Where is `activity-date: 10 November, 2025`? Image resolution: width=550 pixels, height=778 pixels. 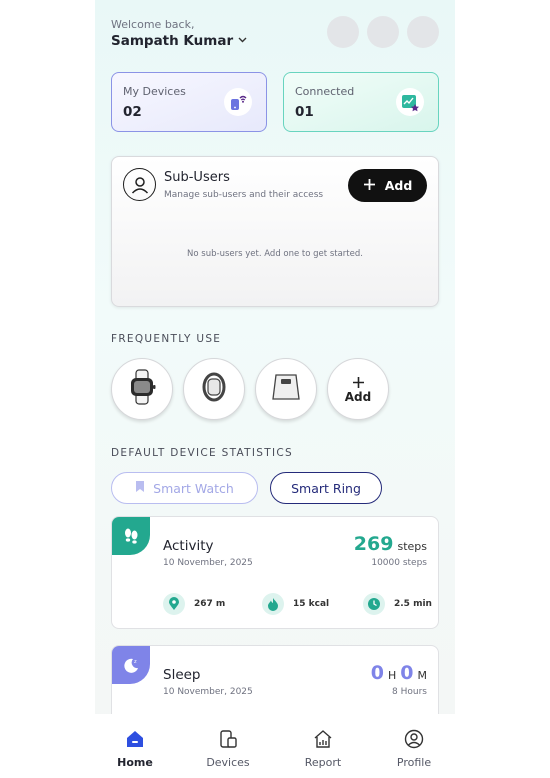
activity-date: 10 November, 2025 is located at coordinates (208, 563).